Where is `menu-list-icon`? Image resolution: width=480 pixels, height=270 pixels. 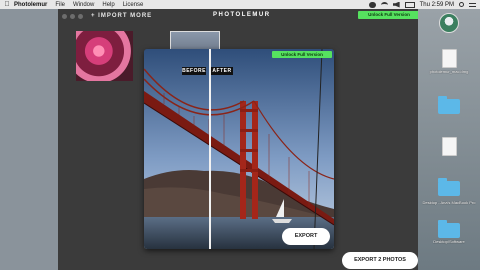
menu-list-icon is located at coordinates (472, 4).